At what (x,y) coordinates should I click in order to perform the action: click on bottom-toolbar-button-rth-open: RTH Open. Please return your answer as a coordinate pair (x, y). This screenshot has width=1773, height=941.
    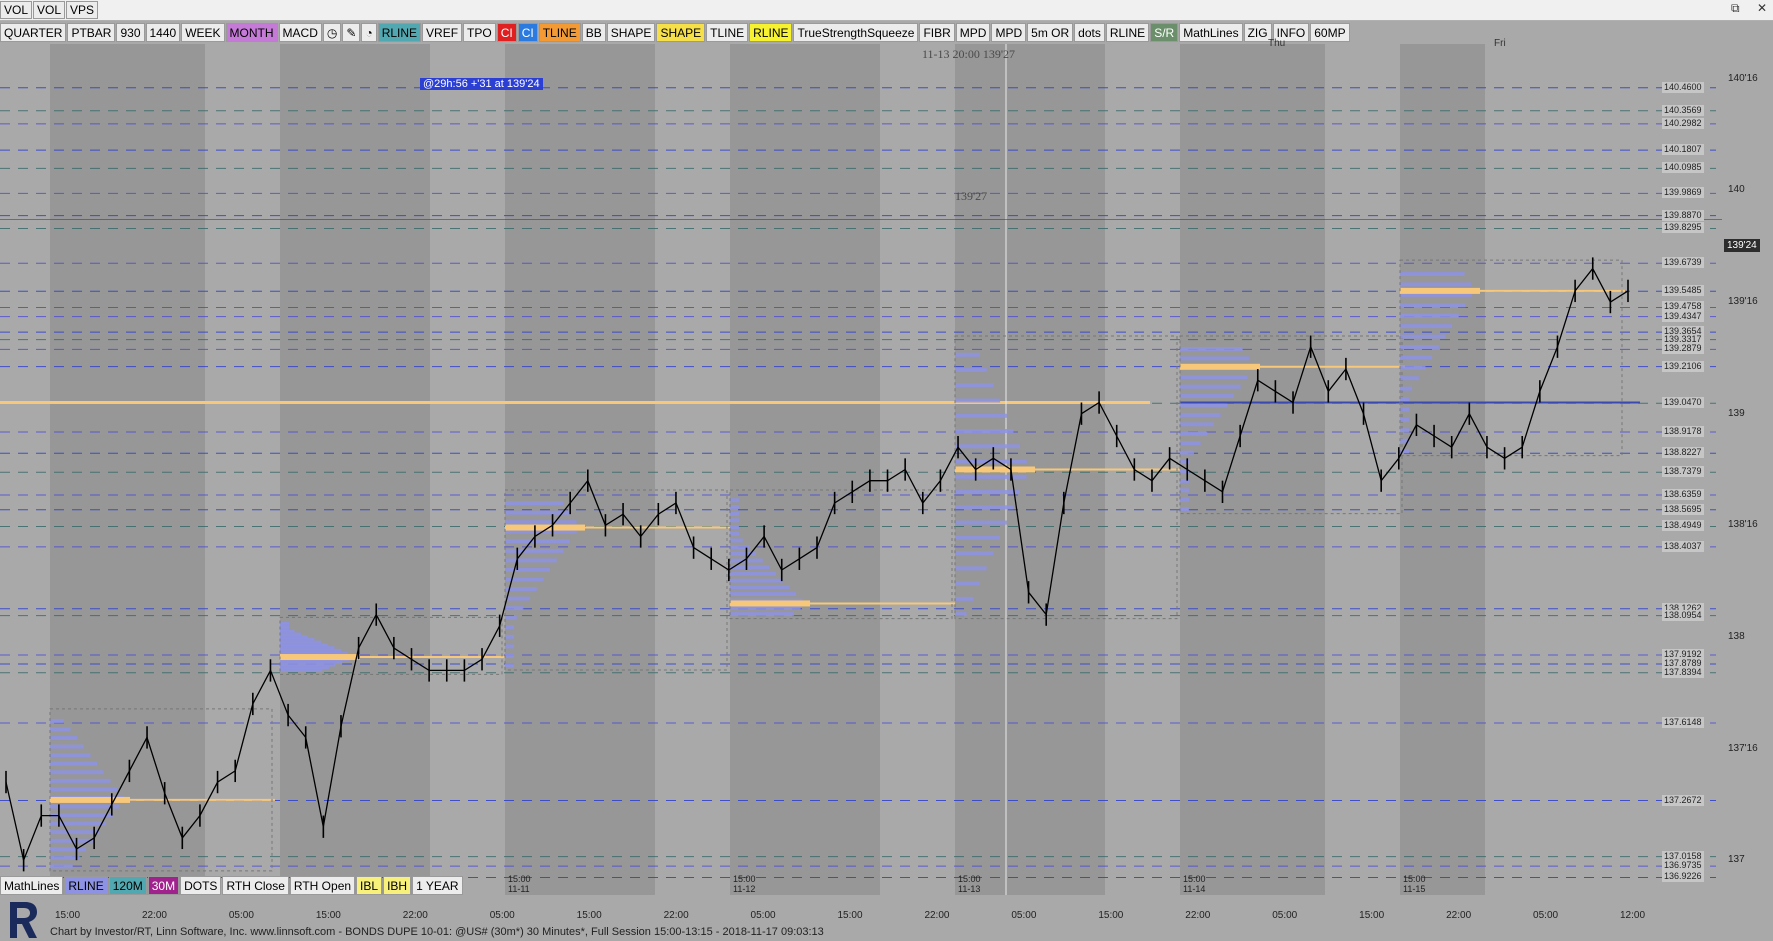
    Looking at the image, I should click on (322, 885).